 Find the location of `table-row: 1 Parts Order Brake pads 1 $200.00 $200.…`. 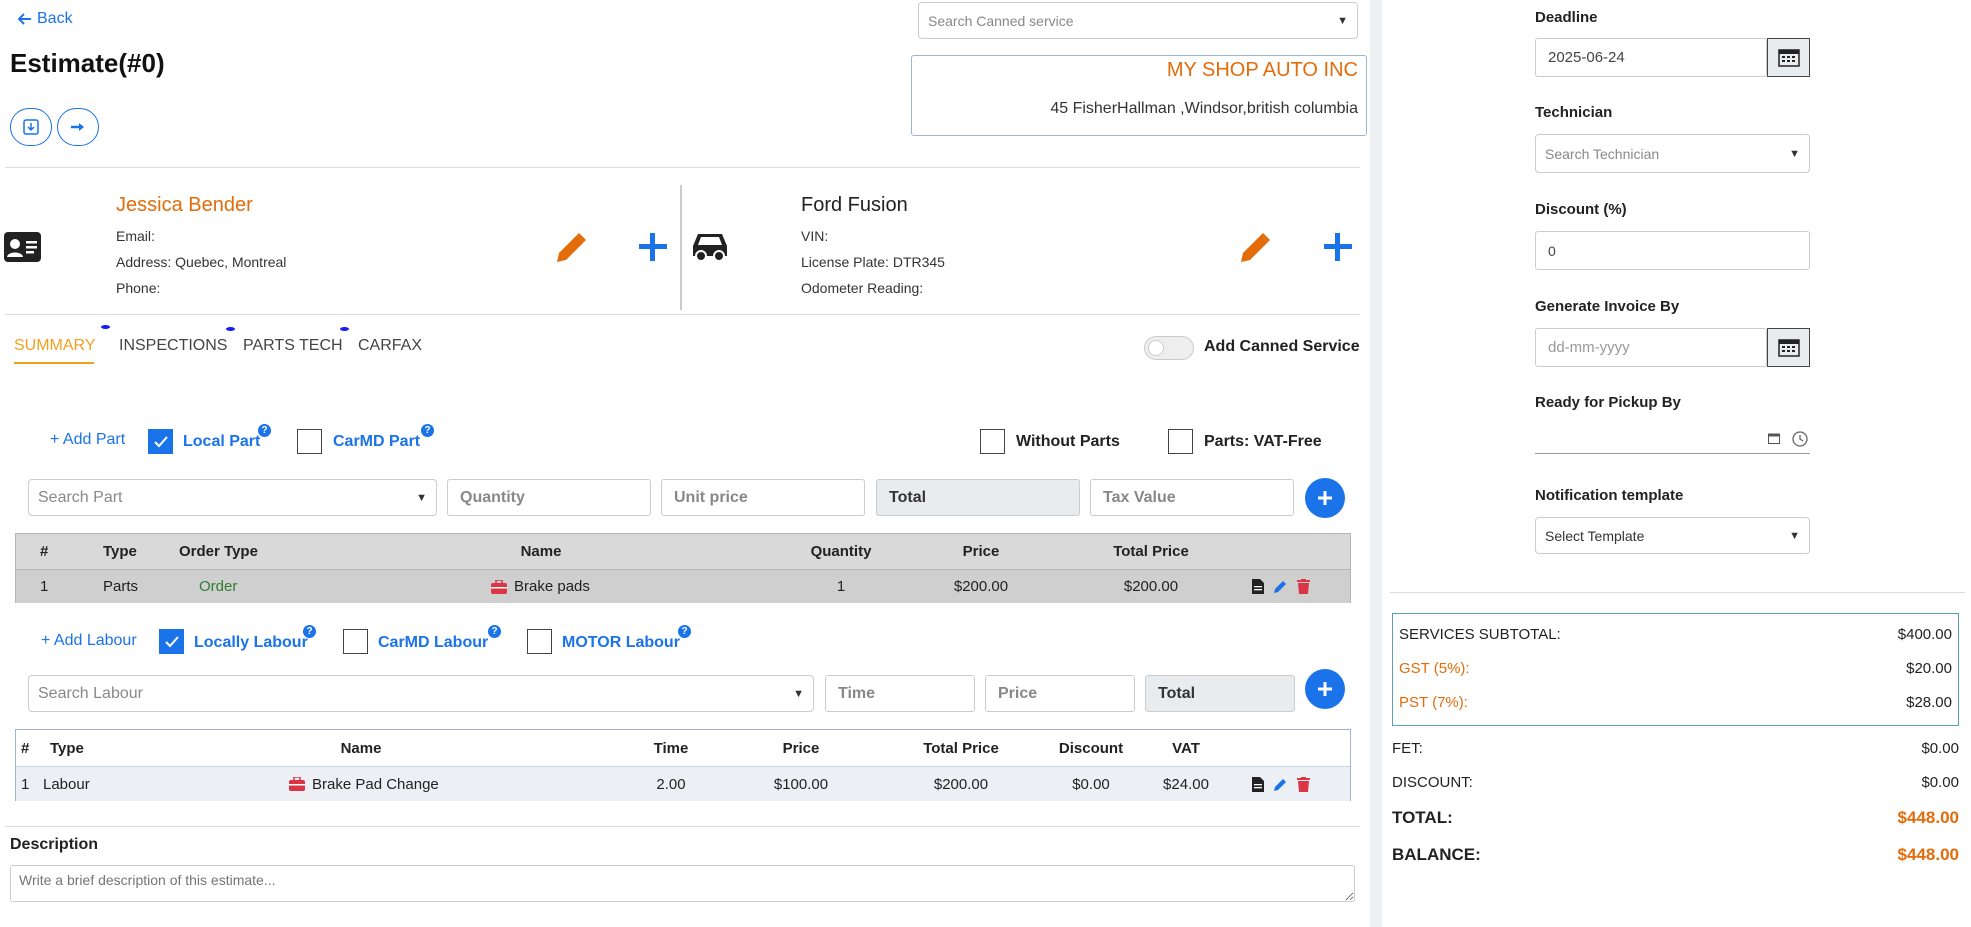

table-row: 1 Parts Order Brake pads 1 $200.00 $200.… is located at coordinates (683, 586).